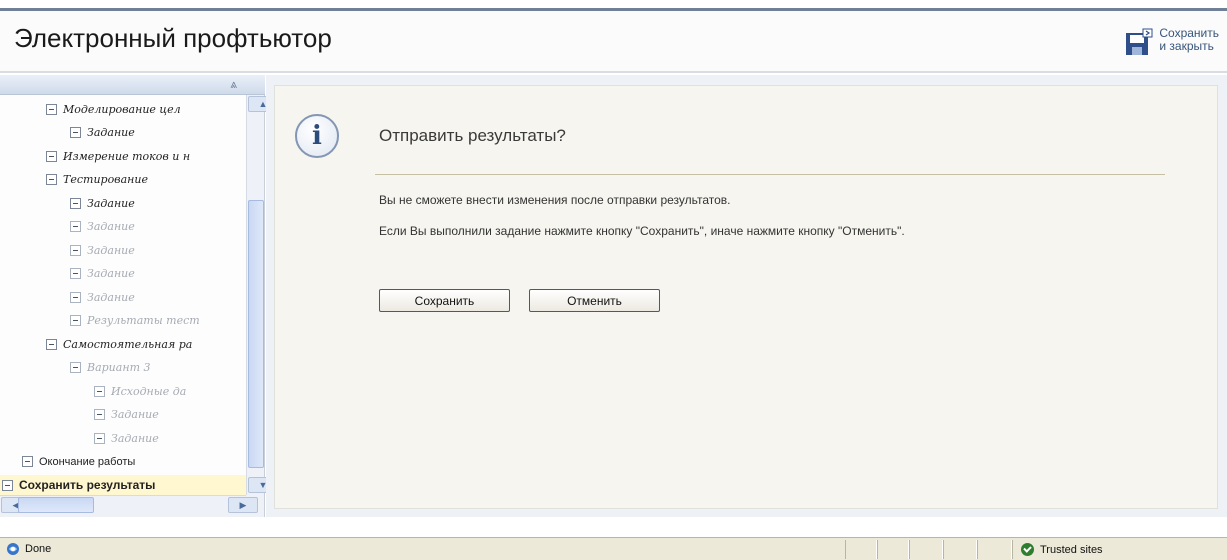  Describe the element at coordinates (444, 300) in the screenshot. I see `save-button: Сохранить` at that location.